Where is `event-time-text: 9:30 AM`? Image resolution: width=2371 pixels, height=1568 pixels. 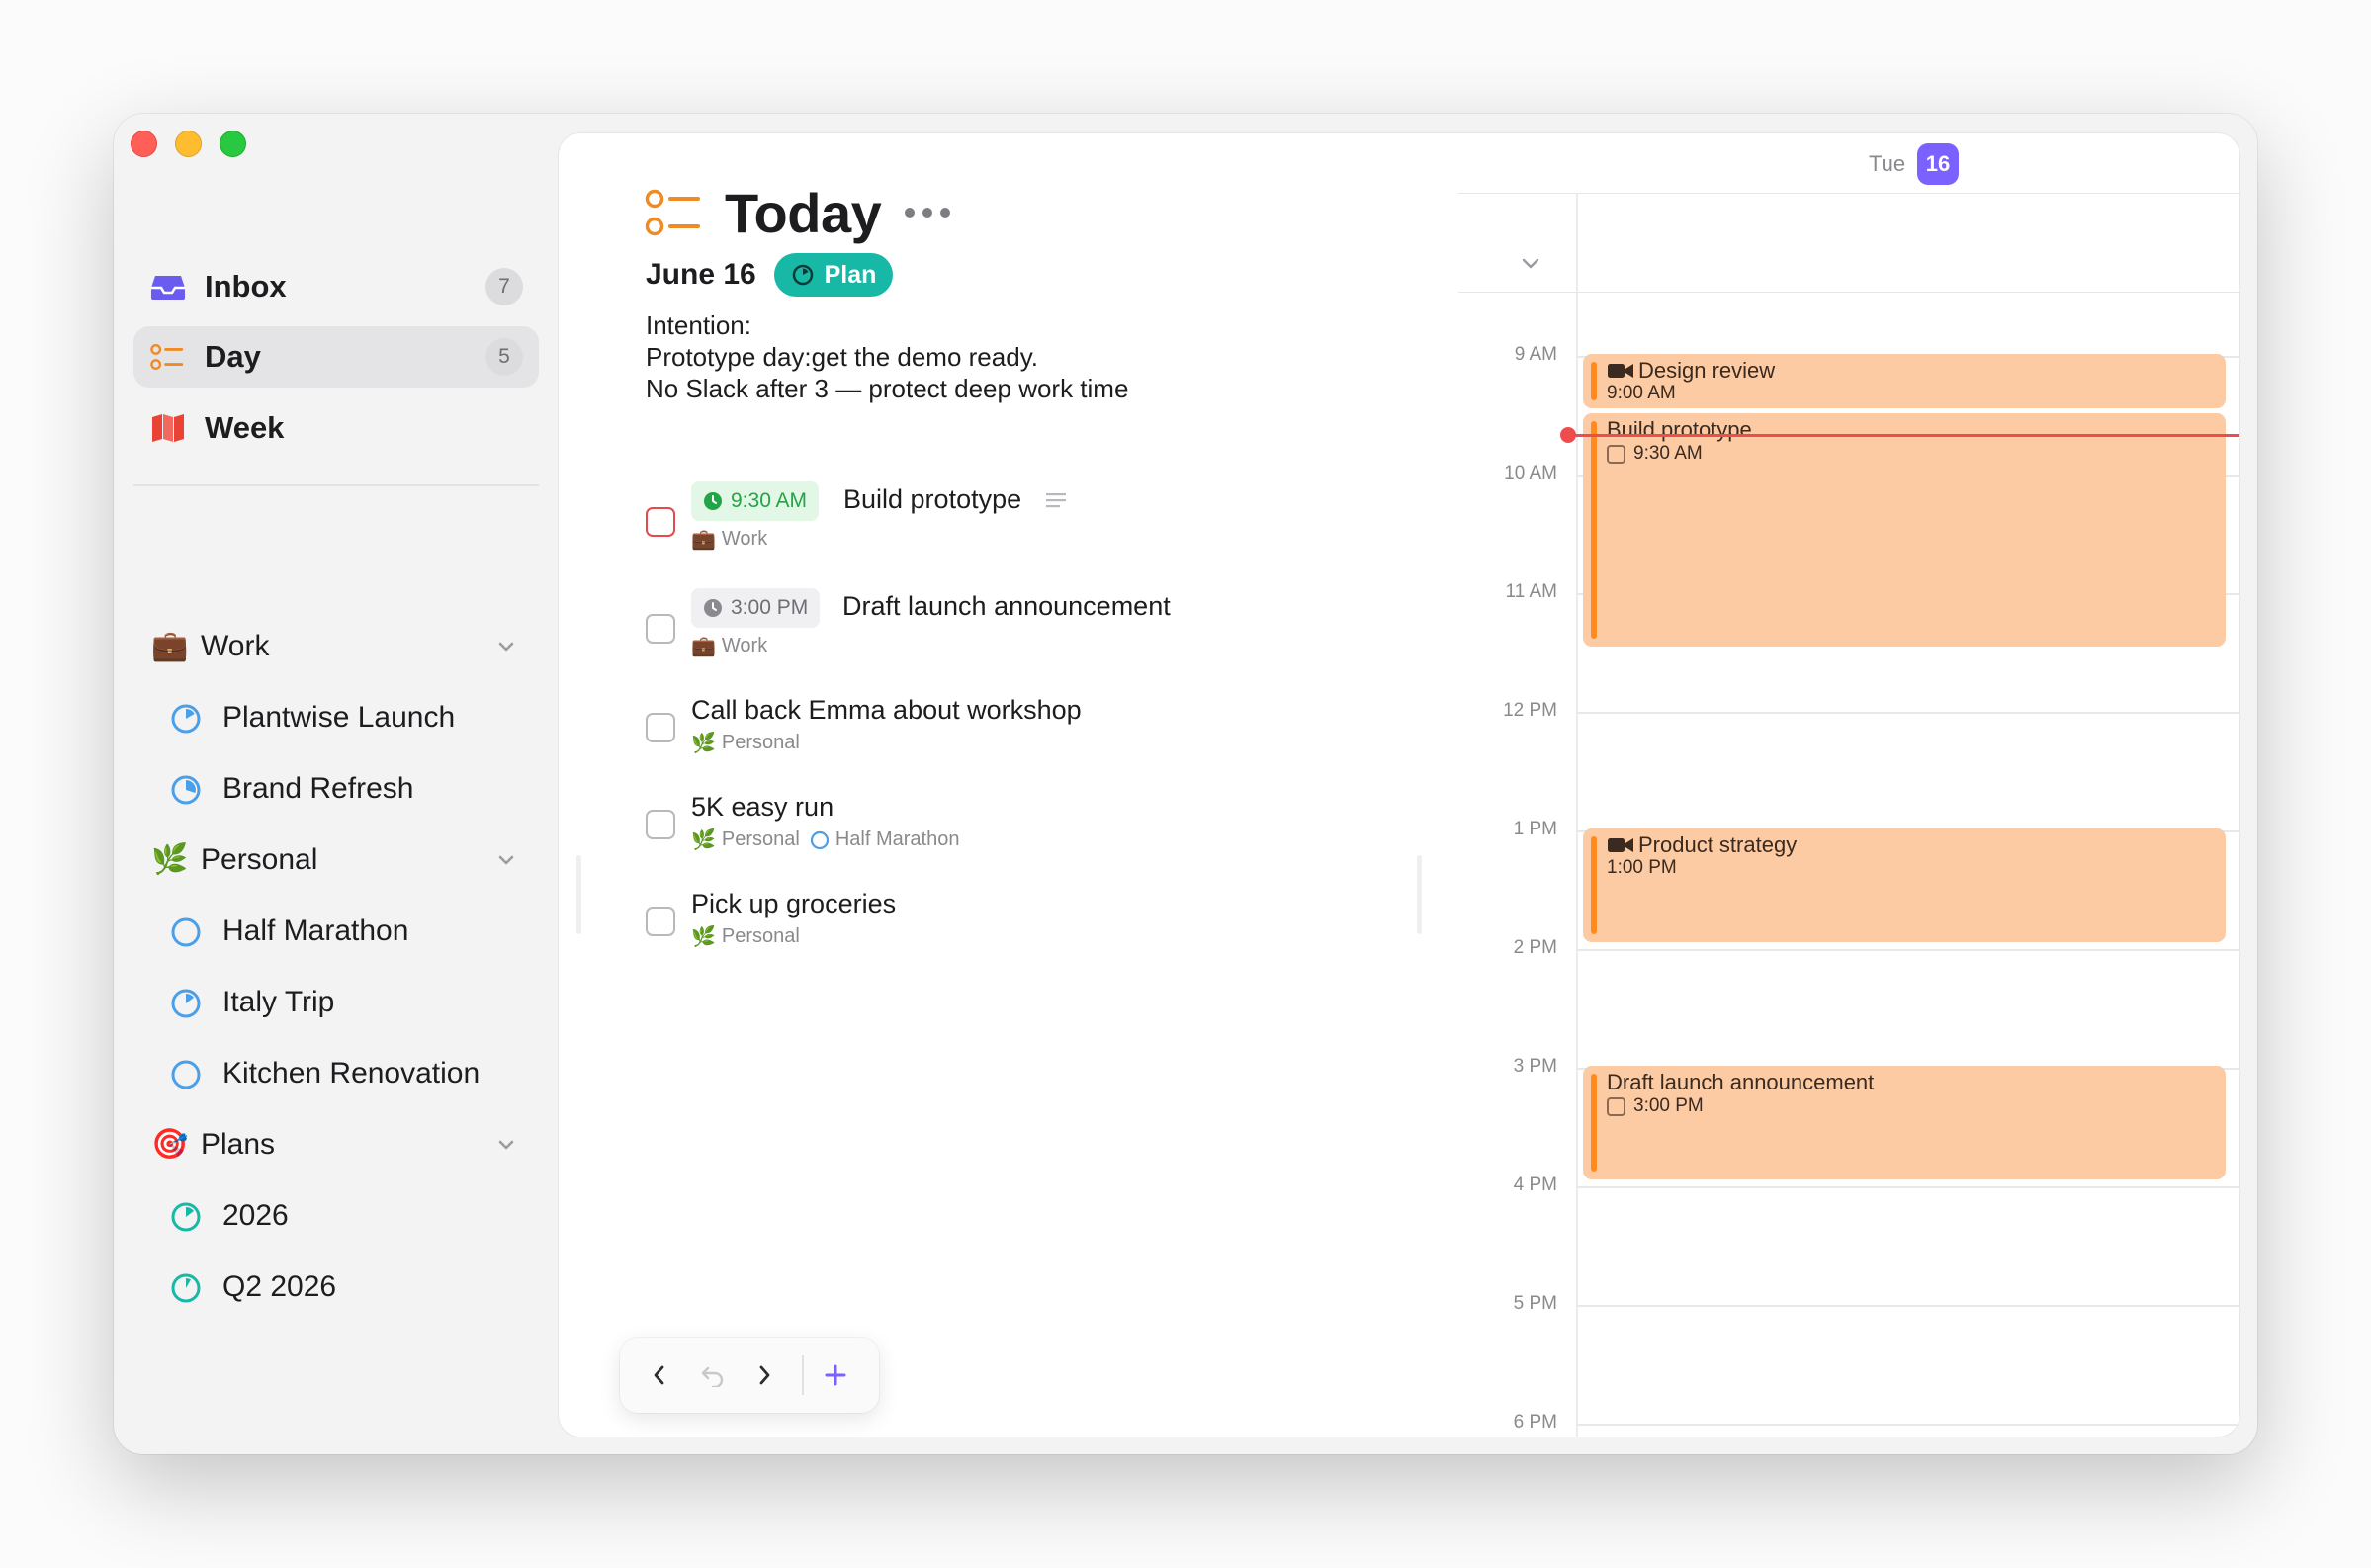
event-time-text: 9:30 AM is located at coordinates (1668, 454).